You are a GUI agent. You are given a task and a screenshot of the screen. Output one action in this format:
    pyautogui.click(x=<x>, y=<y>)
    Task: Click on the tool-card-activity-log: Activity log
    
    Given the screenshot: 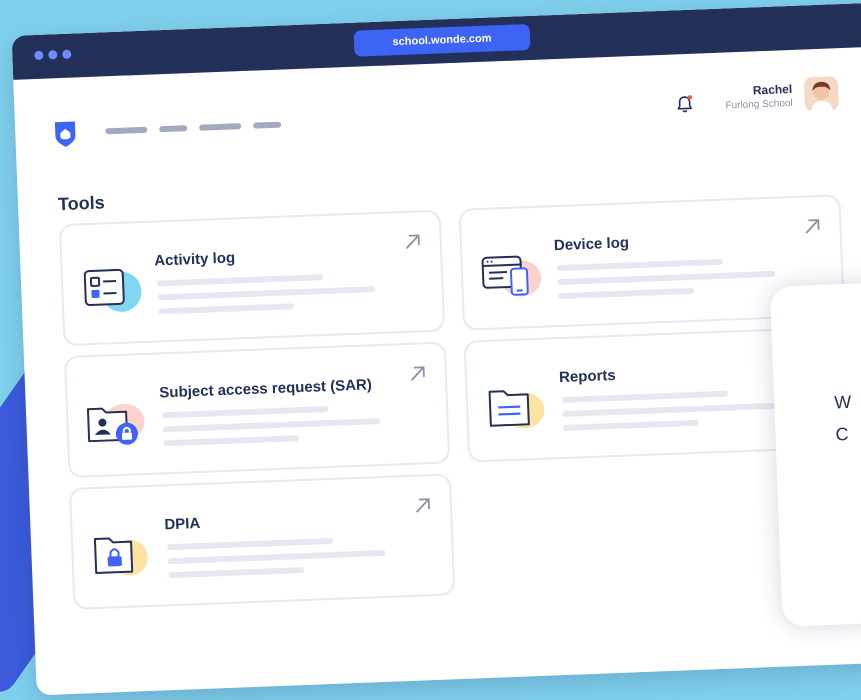 What is the action you would take?
    pyautogui.click(x=252, y=278)
    